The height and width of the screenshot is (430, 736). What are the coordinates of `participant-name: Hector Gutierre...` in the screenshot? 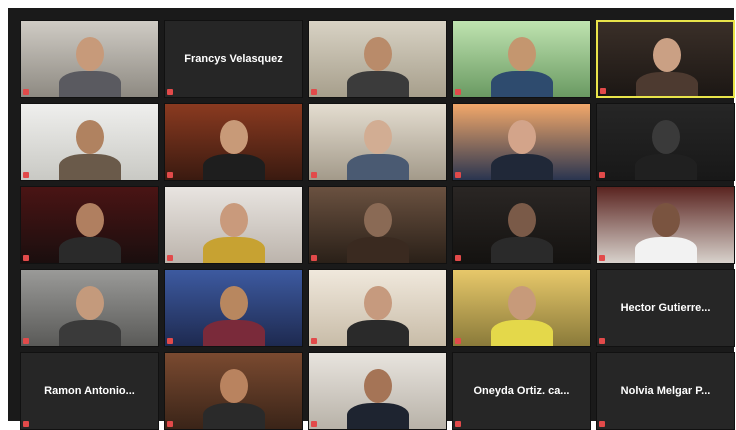 It's located at (665, 308).